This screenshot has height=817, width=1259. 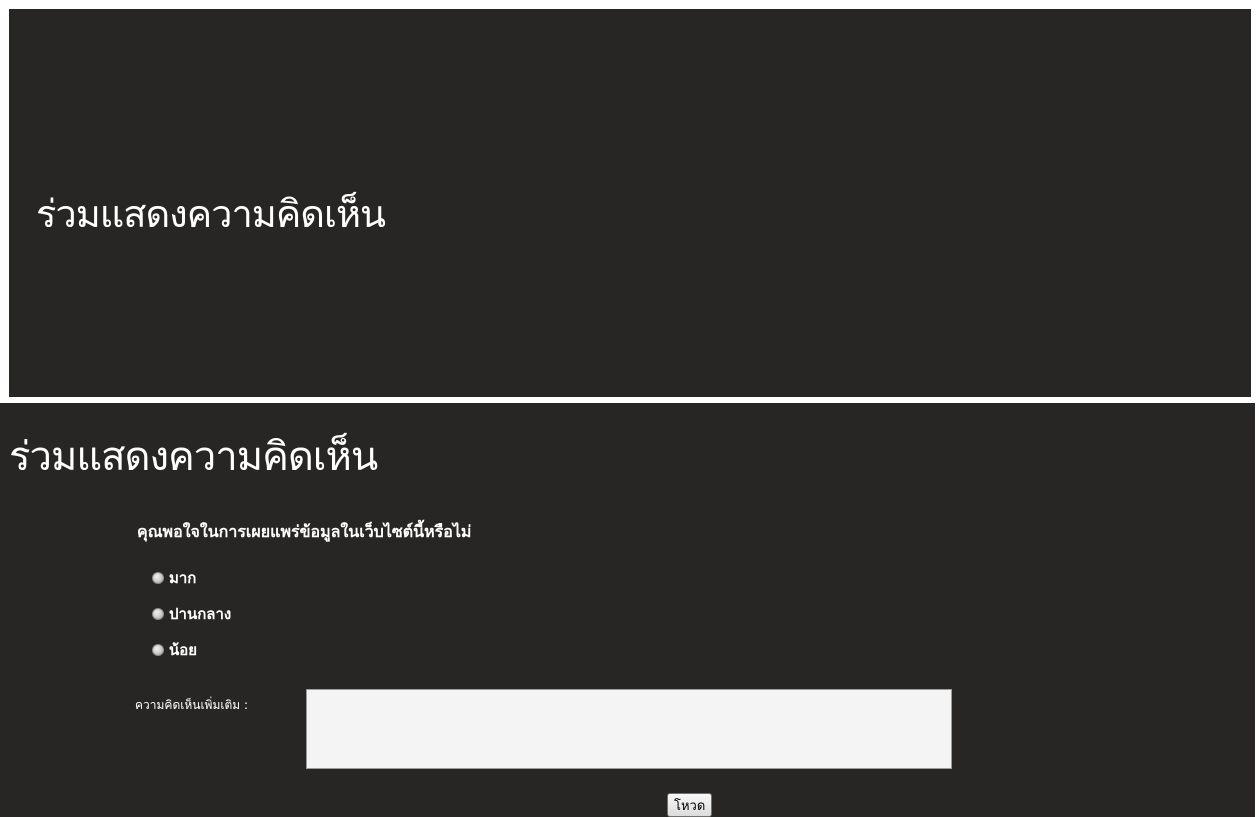 What do you see at coordinates (211, 214) in the screenshot?
I see `banner-title: ร่วมแสดงความคิดเห็น` at bounding box center [211, 214].